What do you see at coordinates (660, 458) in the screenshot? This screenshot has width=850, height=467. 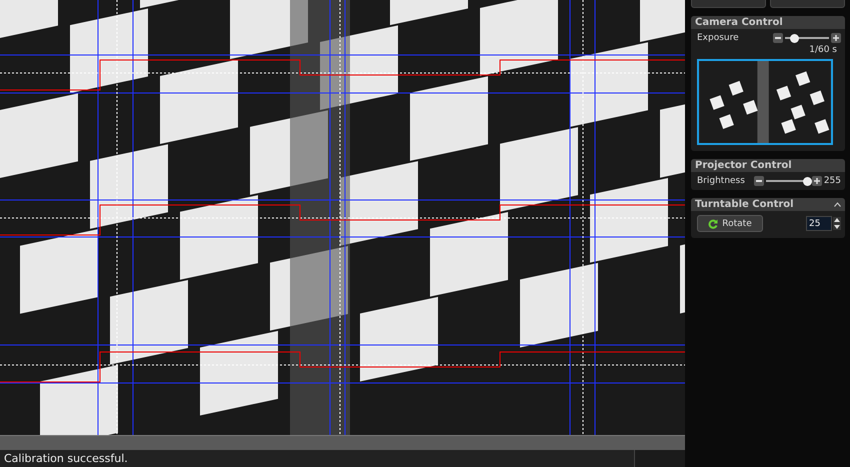 I see `status-bar-panel` at bounding box center [660, 458].